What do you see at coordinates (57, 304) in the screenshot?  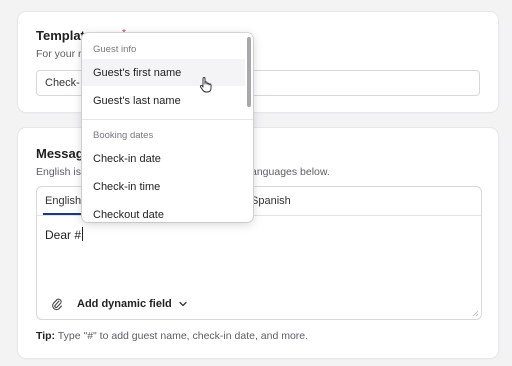 I see `paperclip-icon` at bounding box center [57, 304].